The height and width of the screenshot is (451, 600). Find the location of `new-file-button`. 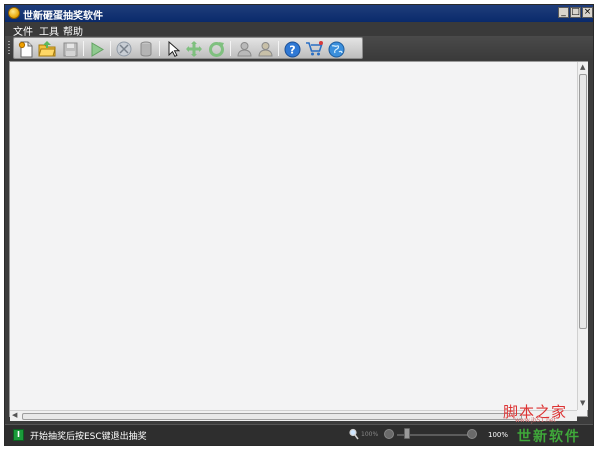

new-file-button is located at coordinates (26, 49).